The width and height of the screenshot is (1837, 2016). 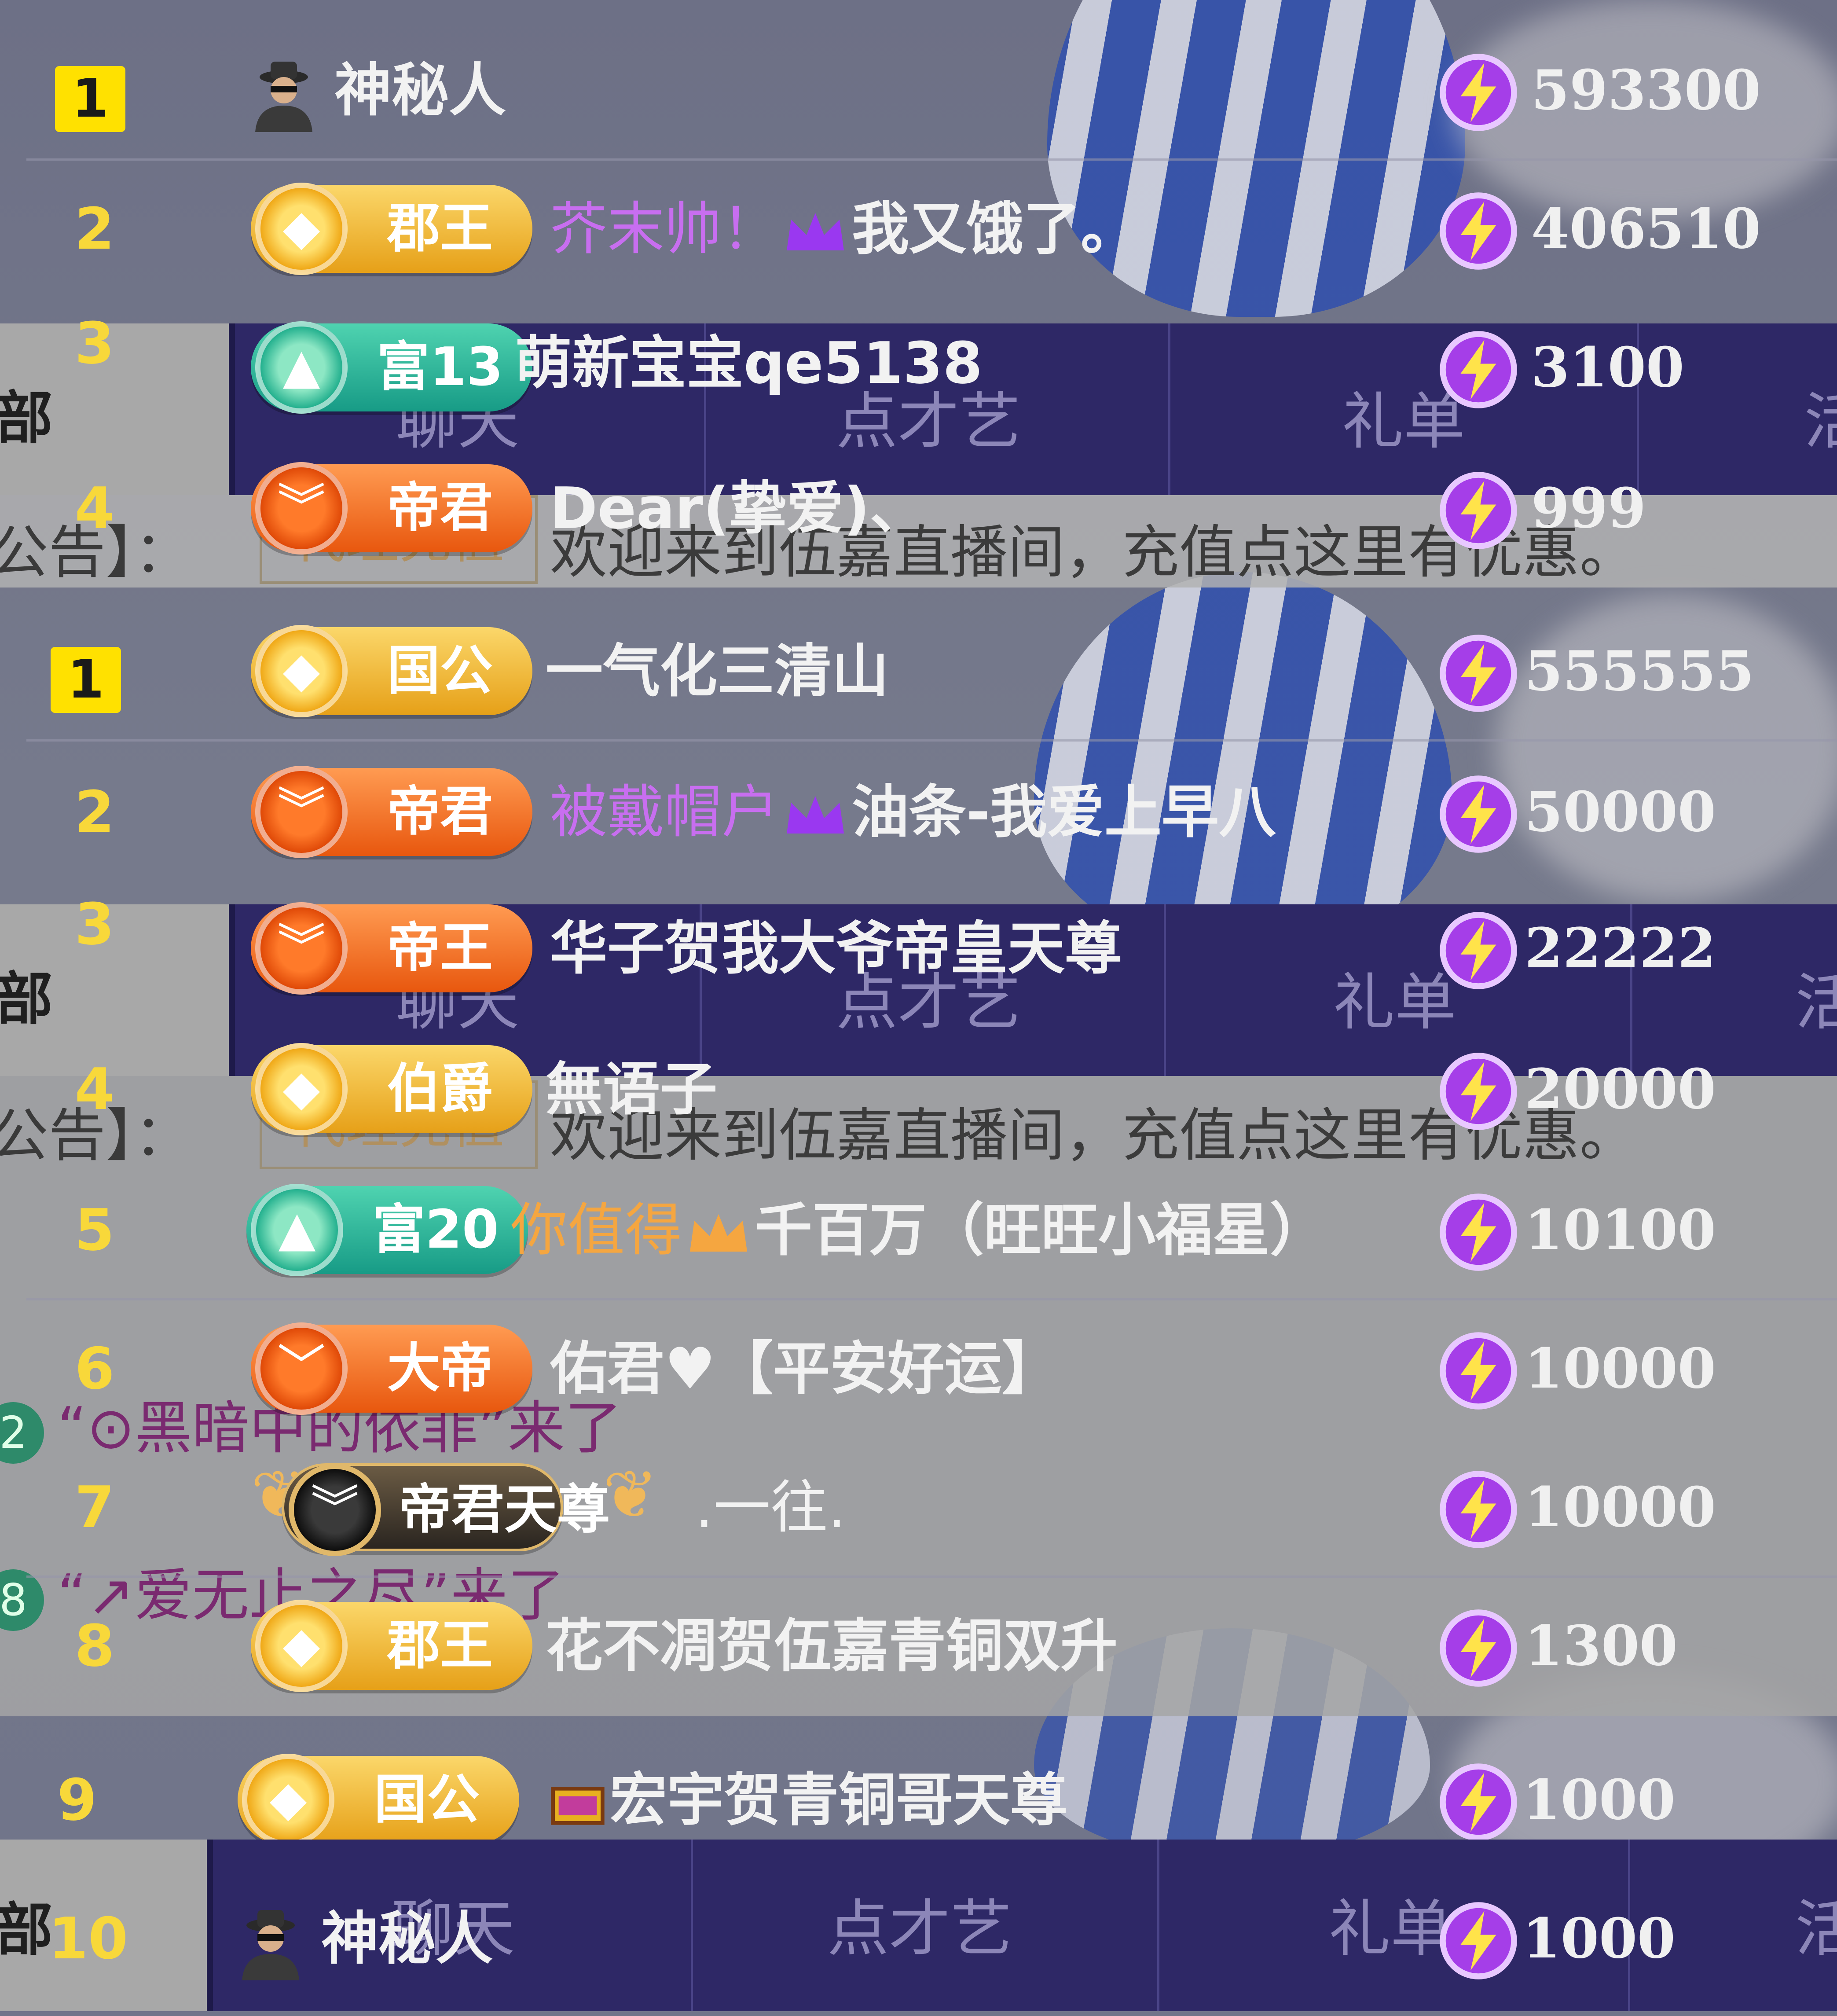 What do you see at coordinates (1621, 812) in the screenshot?
I see `contribution-score: 50000` at bounding box center [1621, 812].